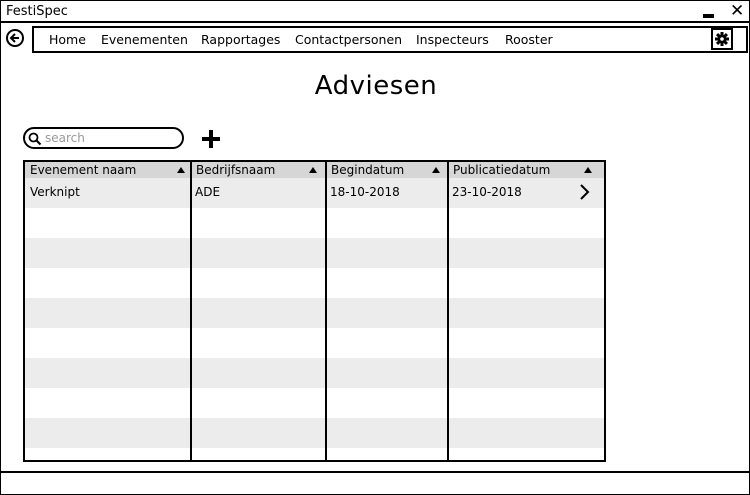 The height and width of the screenshot is (495, 750). Describe the element at coordinates (37, 11) in the screenshot. I see `app-title: FestiSpec` at that location.